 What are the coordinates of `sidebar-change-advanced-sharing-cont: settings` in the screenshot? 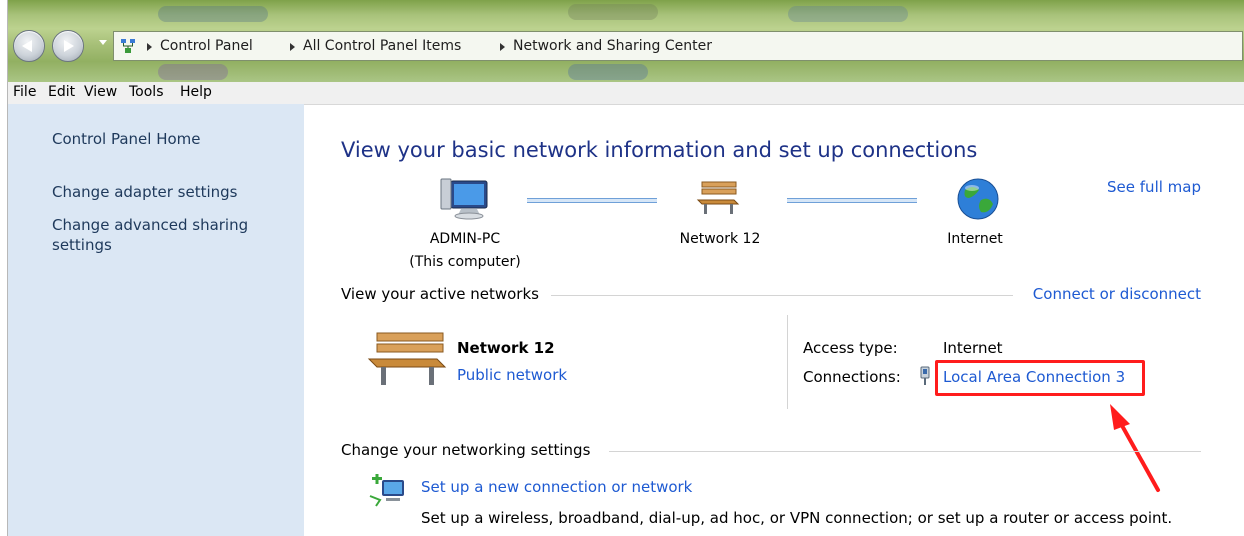 It's located at (82, 245).